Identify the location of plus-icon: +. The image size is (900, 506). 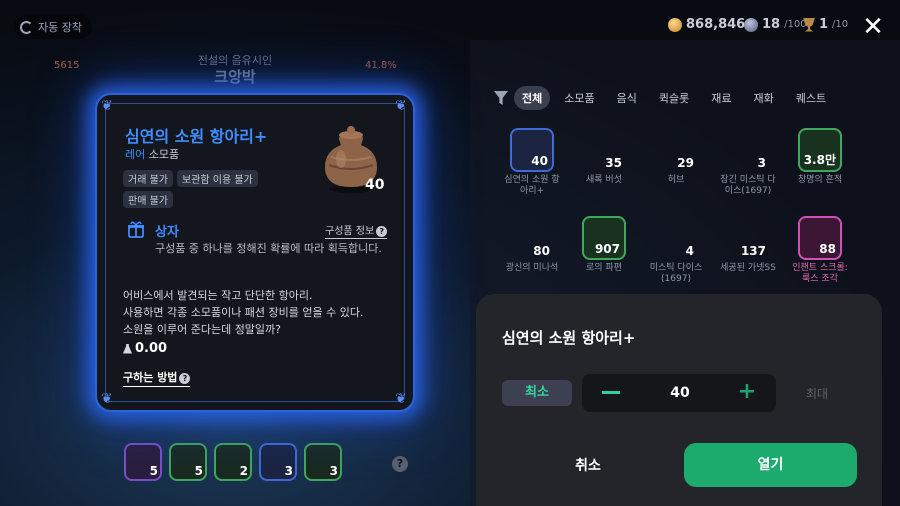
(747, 392).